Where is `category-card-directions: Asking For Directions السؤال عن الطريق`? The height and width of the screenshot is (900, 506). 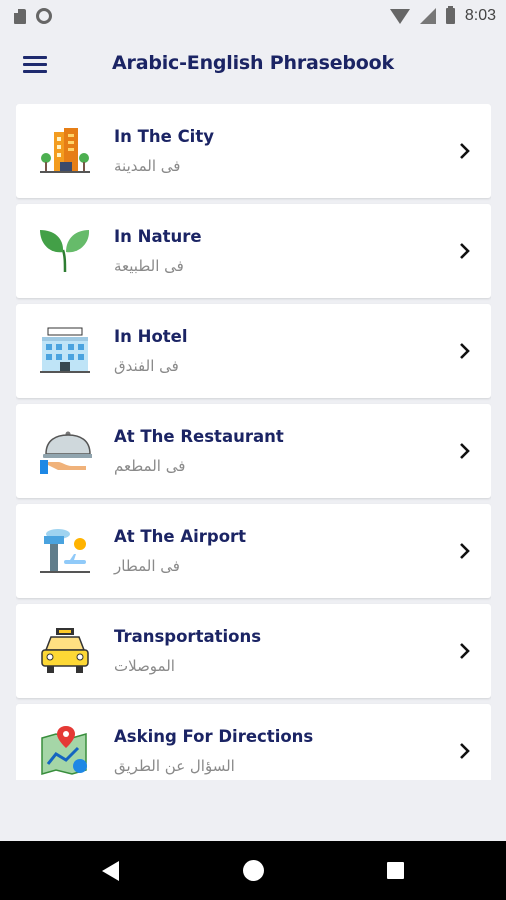 category-card-directions: Asking For Directions السؤال عن الطريق is located at coordinates (253, 742).